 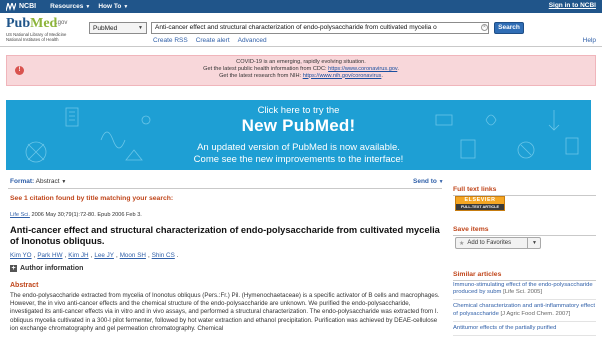 I want to click on format-selector: Format: Abstract ▼, so click(x=38, y=181).